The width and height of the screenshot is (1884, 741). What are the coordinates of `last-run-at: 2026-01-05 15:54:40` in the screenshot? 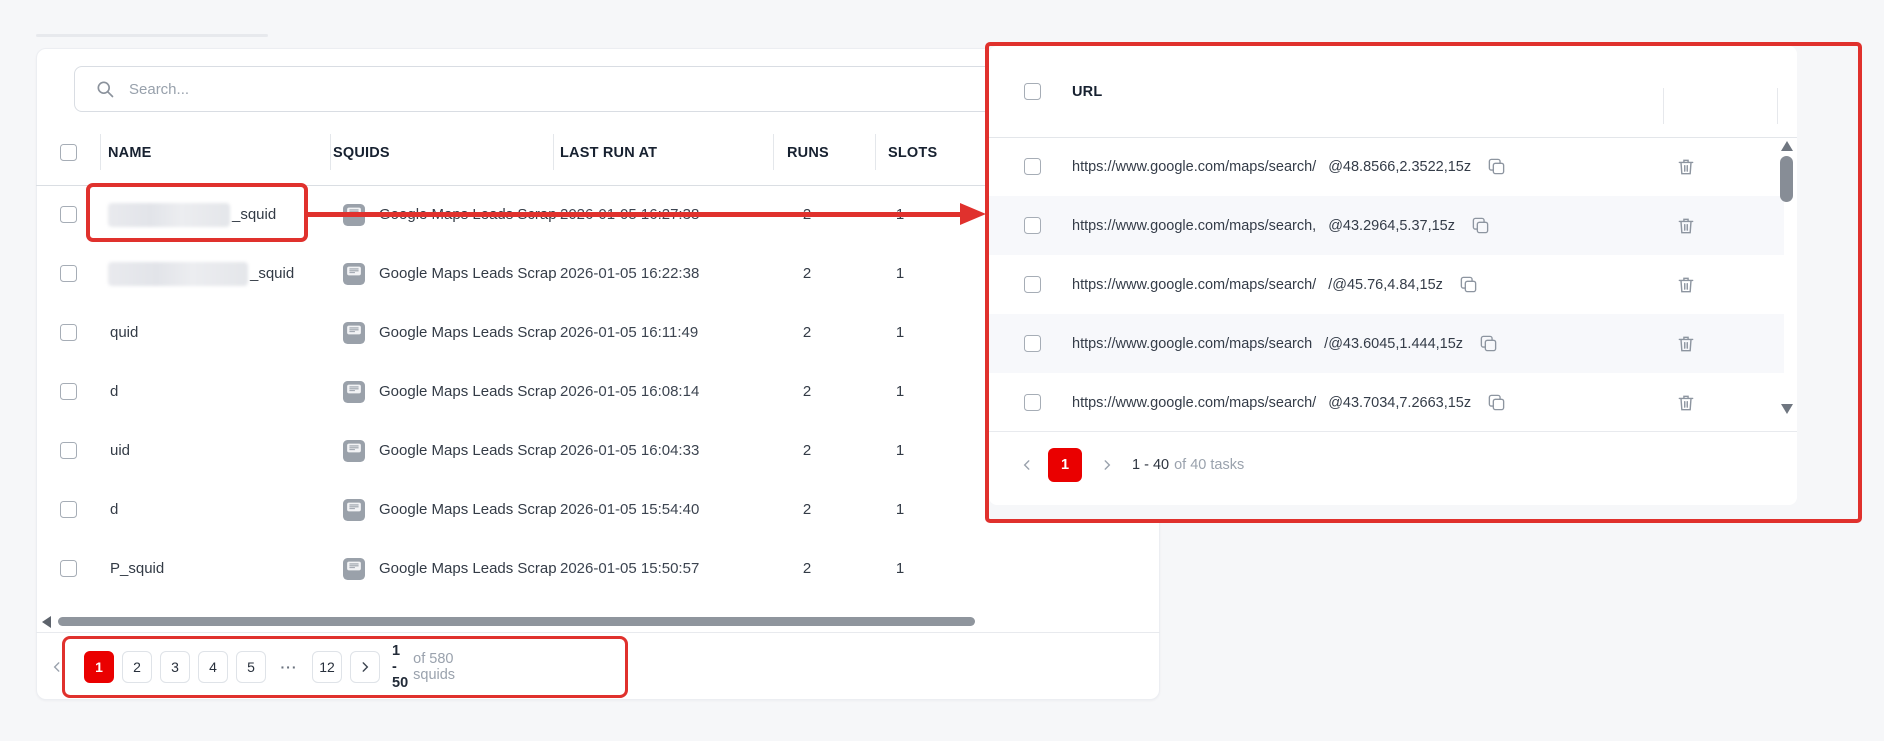 It's located at (630, 509).